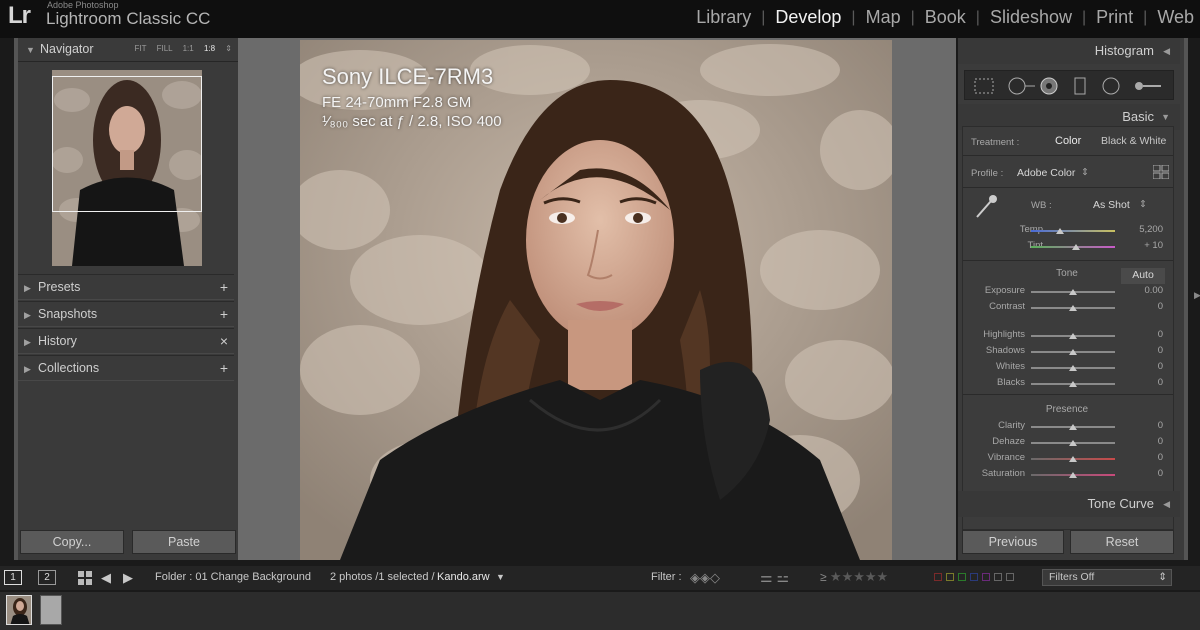  I want to click on zoom-1-1: 1:1, so click(188, 48).